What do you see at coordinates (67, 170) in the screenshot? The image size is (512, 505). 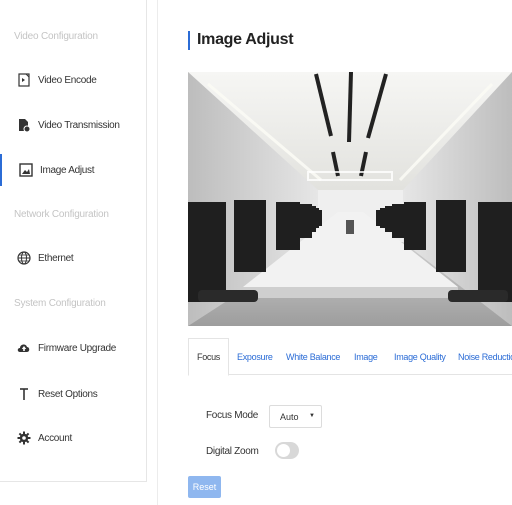 I see `sidebar-item-label: Image Adjust` at bounding box center [67, 170].